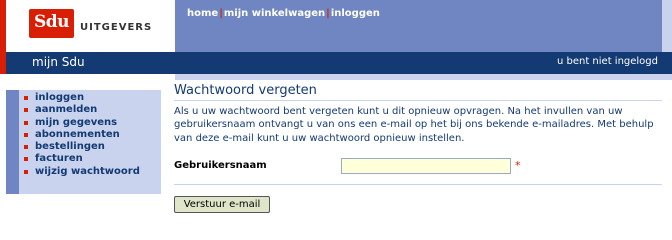 The width and height of the screenshot is (672, 240). I want to click on section-title: mijn Sdu, so click(58, 62).